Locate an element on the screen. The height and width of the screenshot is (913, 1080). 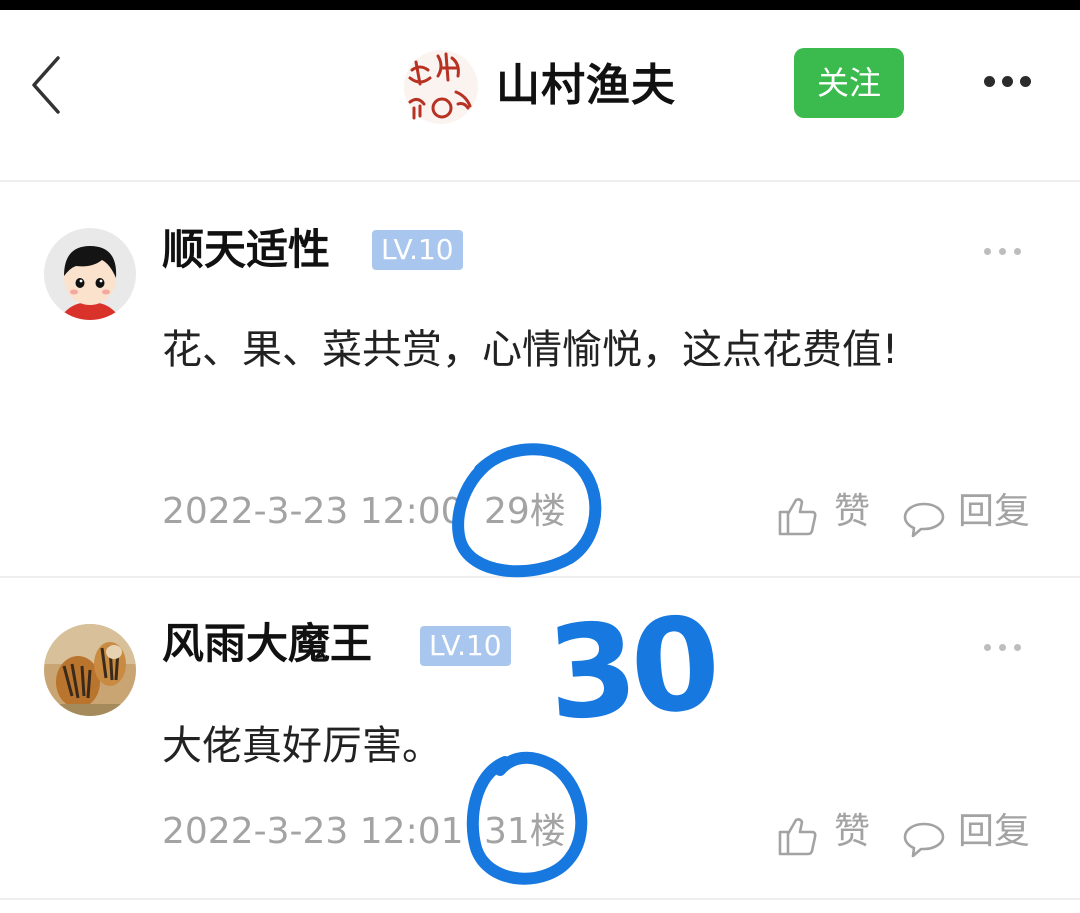
username: 风雨大魔王 is located at coordinates (267, 644).